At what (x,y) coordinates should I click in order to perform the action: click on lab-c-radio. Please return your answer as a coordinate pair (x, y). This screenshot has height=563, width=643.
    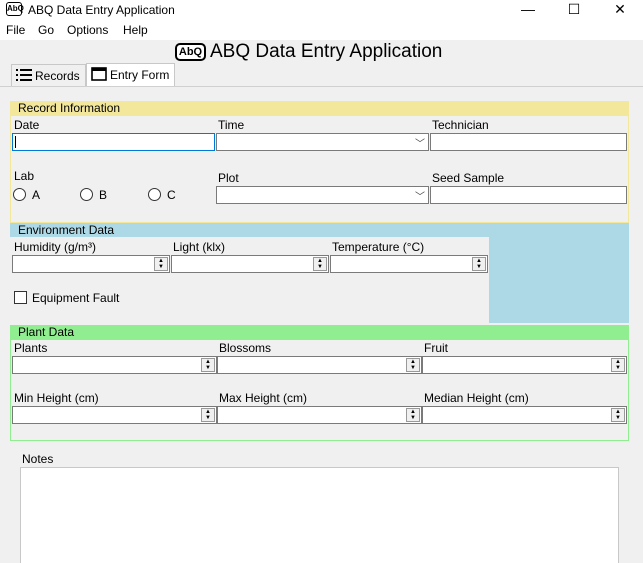
    Looking at the image, I should click on (154, 194).